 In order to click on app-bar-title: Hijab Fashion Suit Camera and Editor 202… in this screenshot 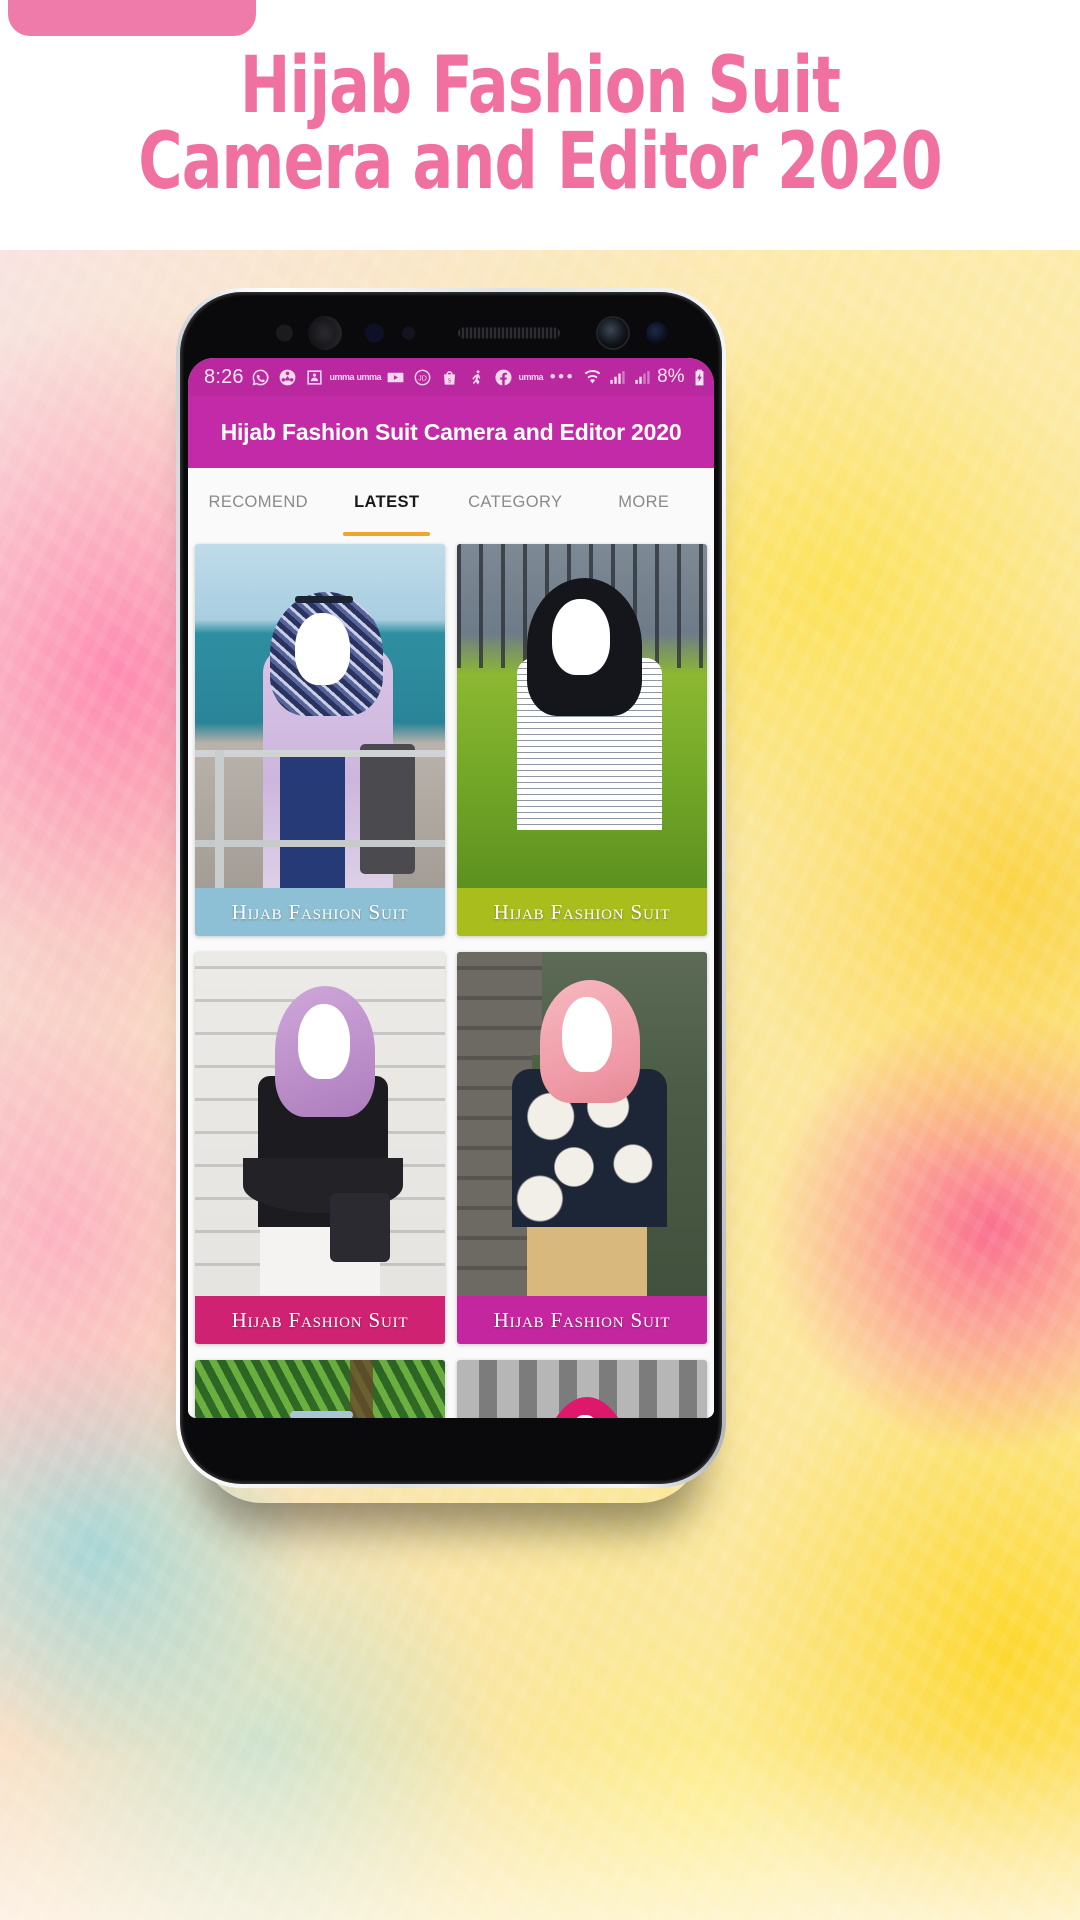, I will do `click(451, 431)`.